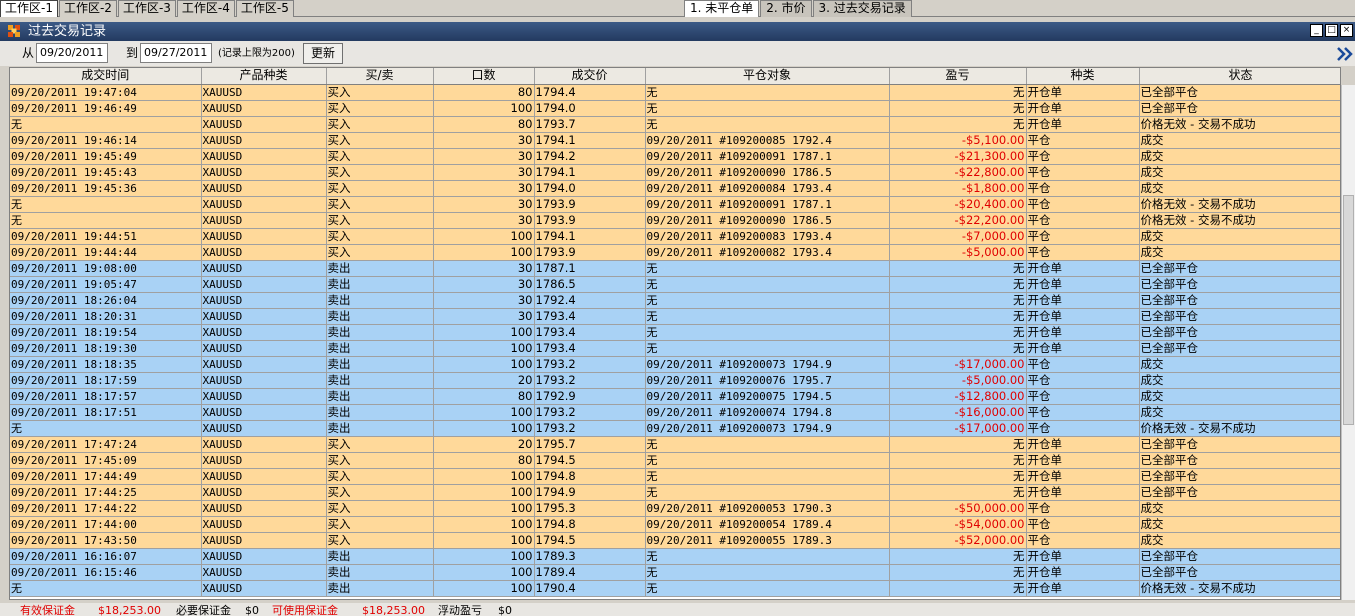  What do you see at coordinates (484, 396) in the screenshot?
I see `cell-quantity: 80` at bounding box center [484, 396].